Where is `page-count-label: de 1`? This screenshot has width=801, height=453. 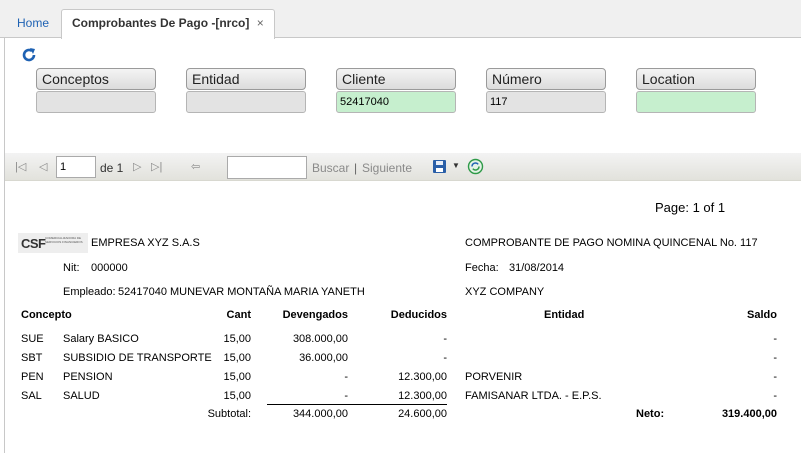
page-count-label: de 1 is located at coordinates (112, 168).